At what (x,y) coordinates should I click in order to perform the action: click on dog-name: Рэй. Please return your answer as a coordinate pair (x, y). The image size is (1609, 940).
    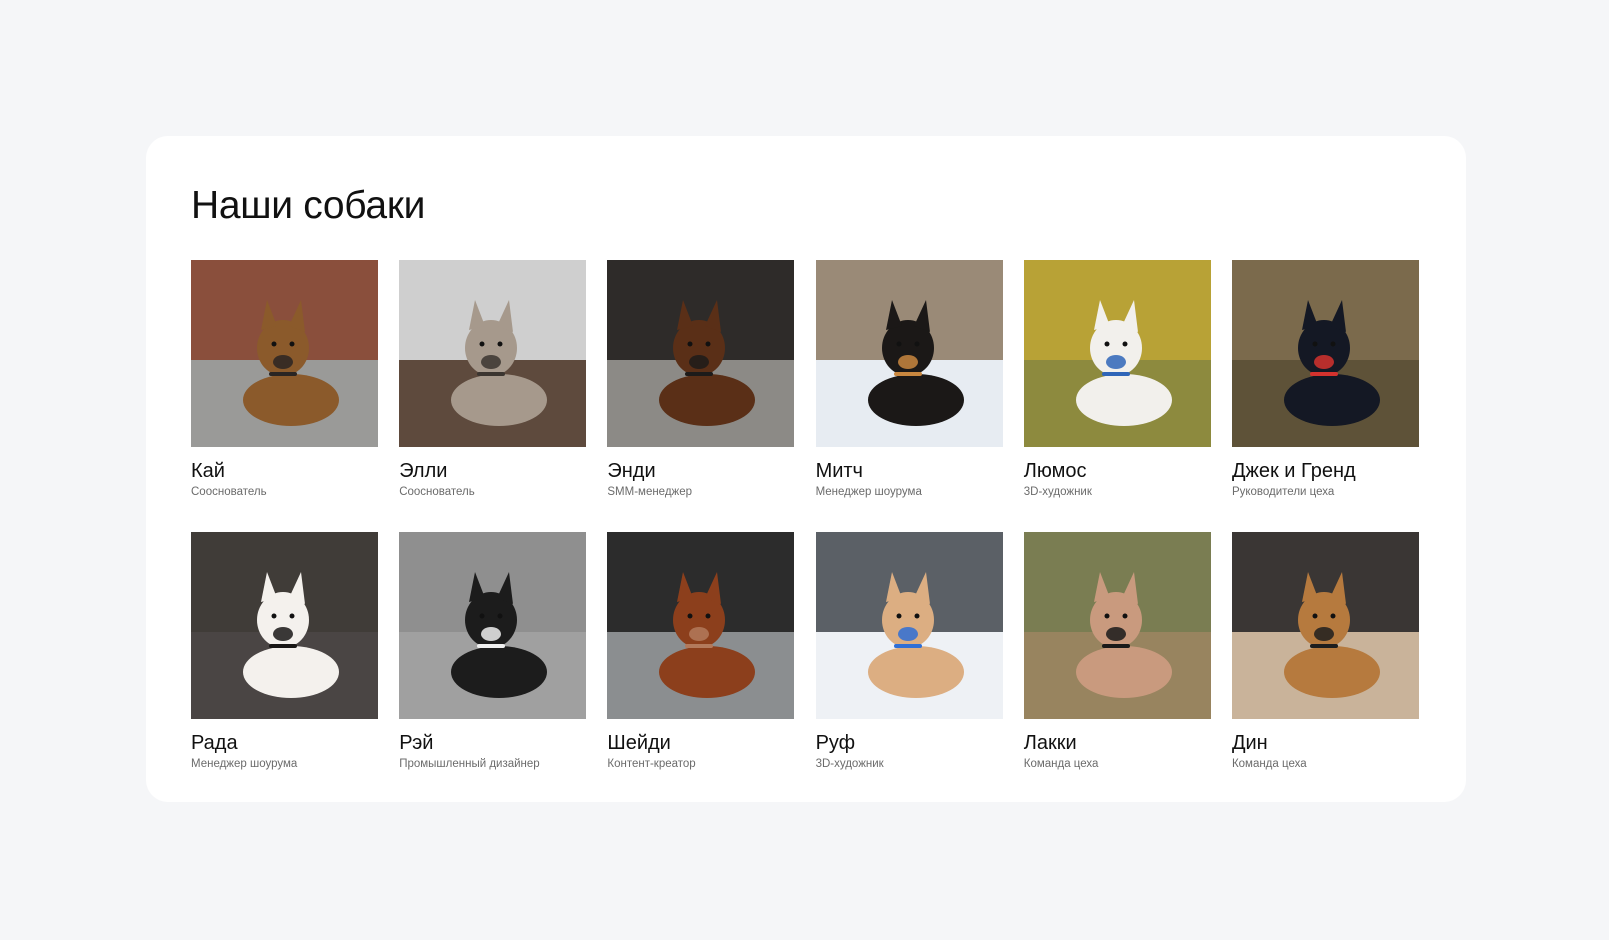
    Looking at the image, I should click on (416, 743).